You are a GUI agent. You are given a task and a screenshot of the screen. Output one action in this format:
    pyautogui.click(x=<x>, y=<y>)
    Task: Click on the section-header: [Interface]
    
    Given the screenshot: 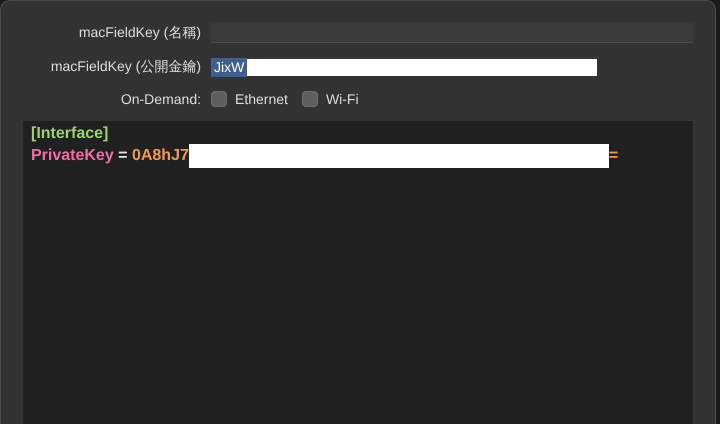 What is the action you would take?
    pyautogui.click(x=69, y=134)
    